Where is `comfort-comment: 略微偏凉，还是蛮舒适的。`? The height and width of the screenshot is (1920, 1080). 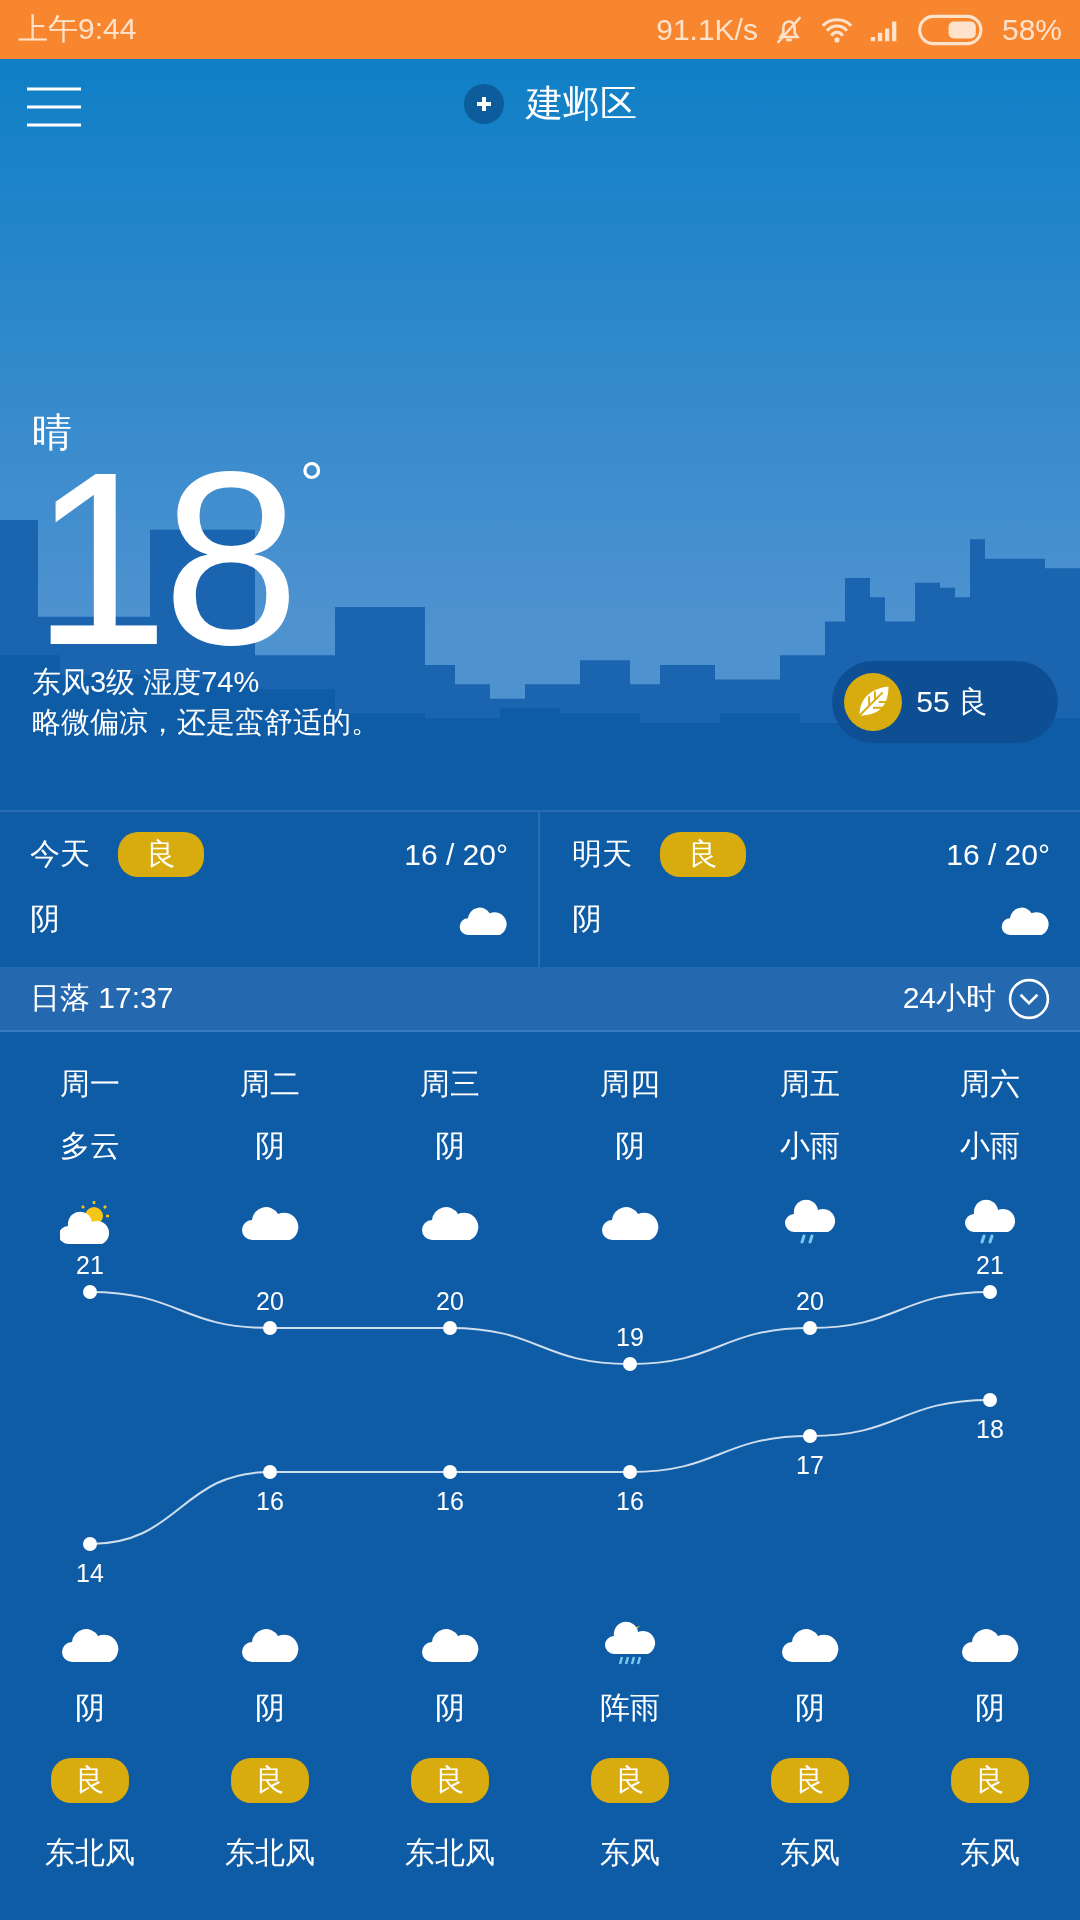
comfort-comment: 略微偏凉，还是蛮舒适的。 is located at coordinates (206, 722).